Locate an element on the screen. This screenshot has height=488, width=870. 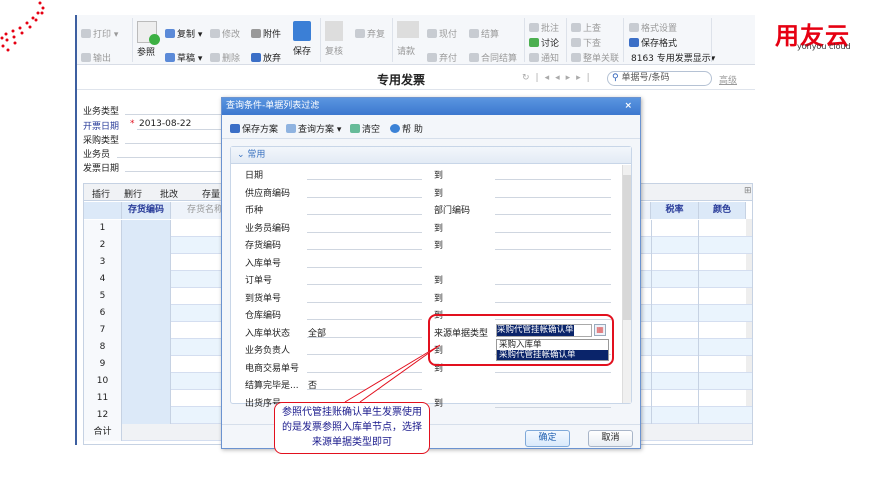
clear-button: 清空 is located at coordinates (365, 128).